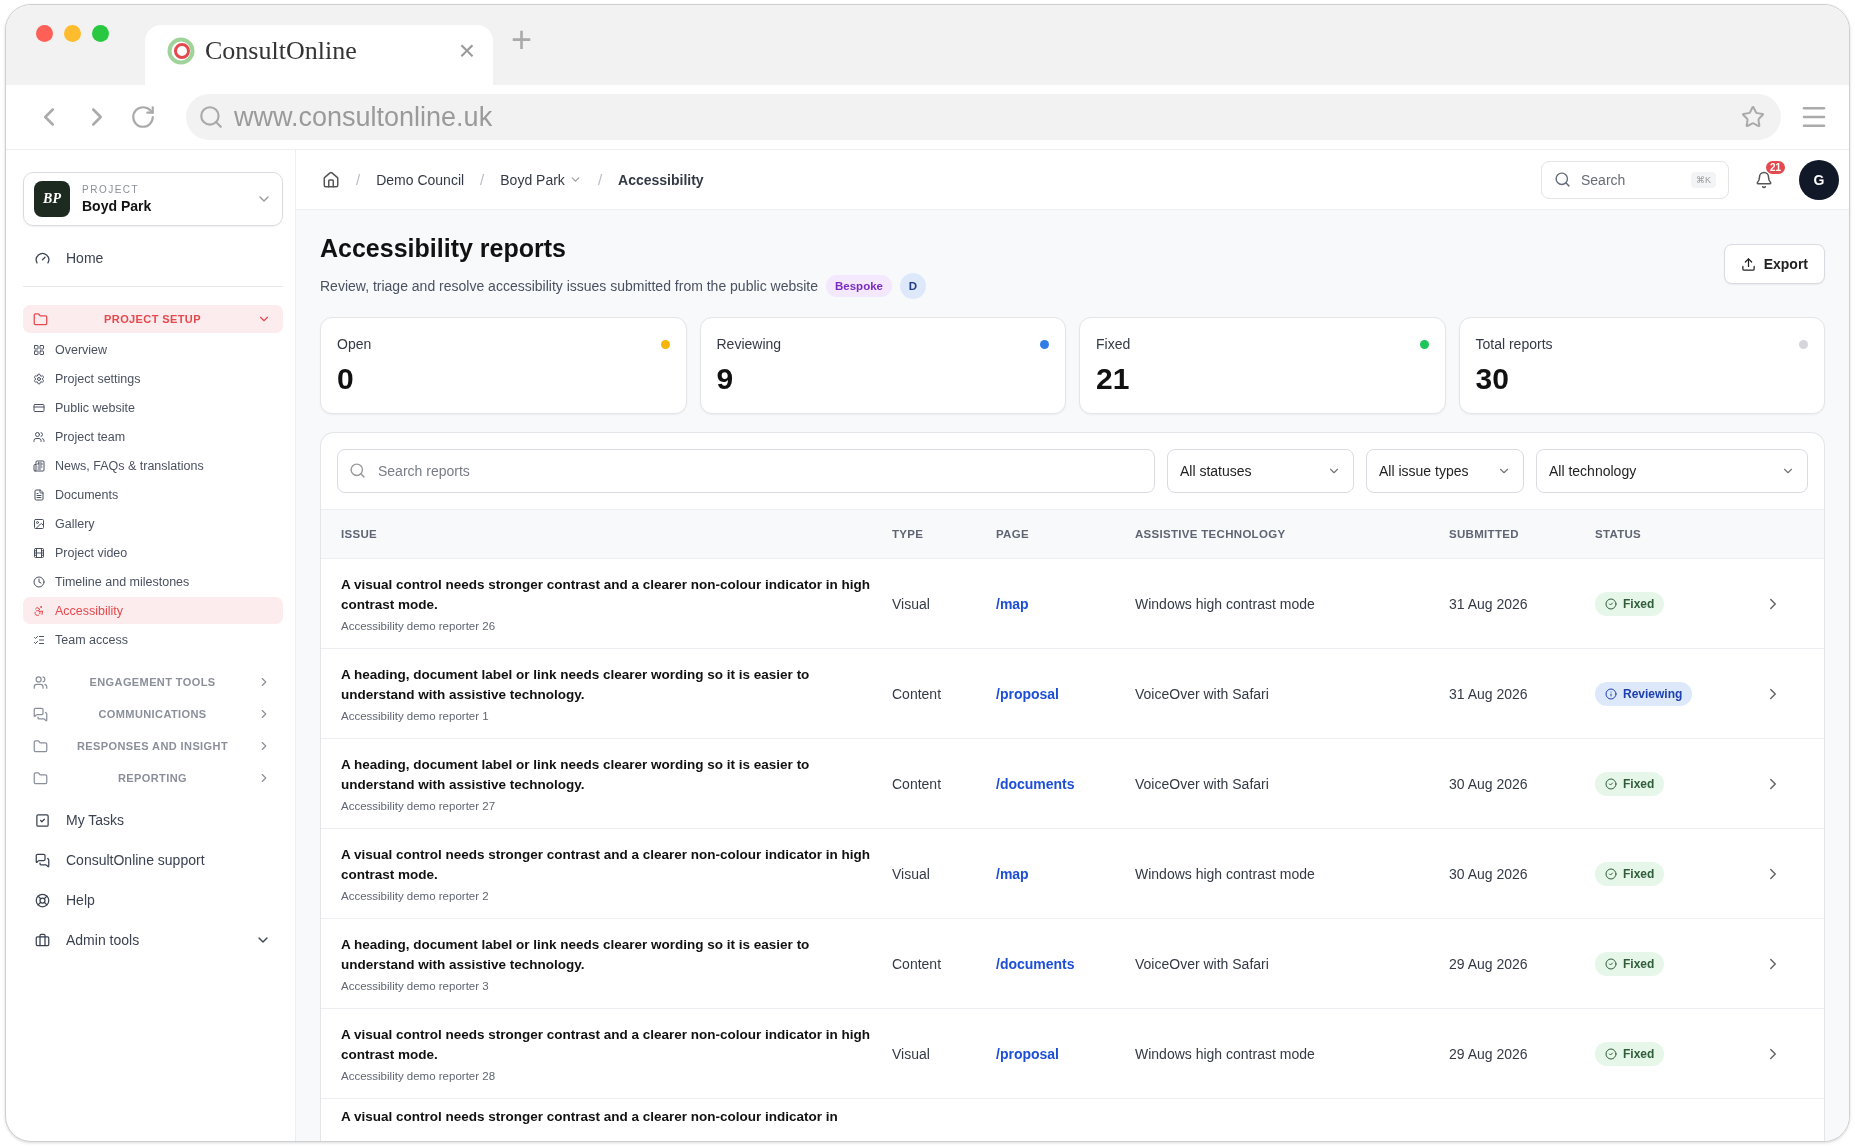 This screenshot has height=1146, width=1855. I want to click on breadcrumb-link: Demo Council, so click(420, 179).